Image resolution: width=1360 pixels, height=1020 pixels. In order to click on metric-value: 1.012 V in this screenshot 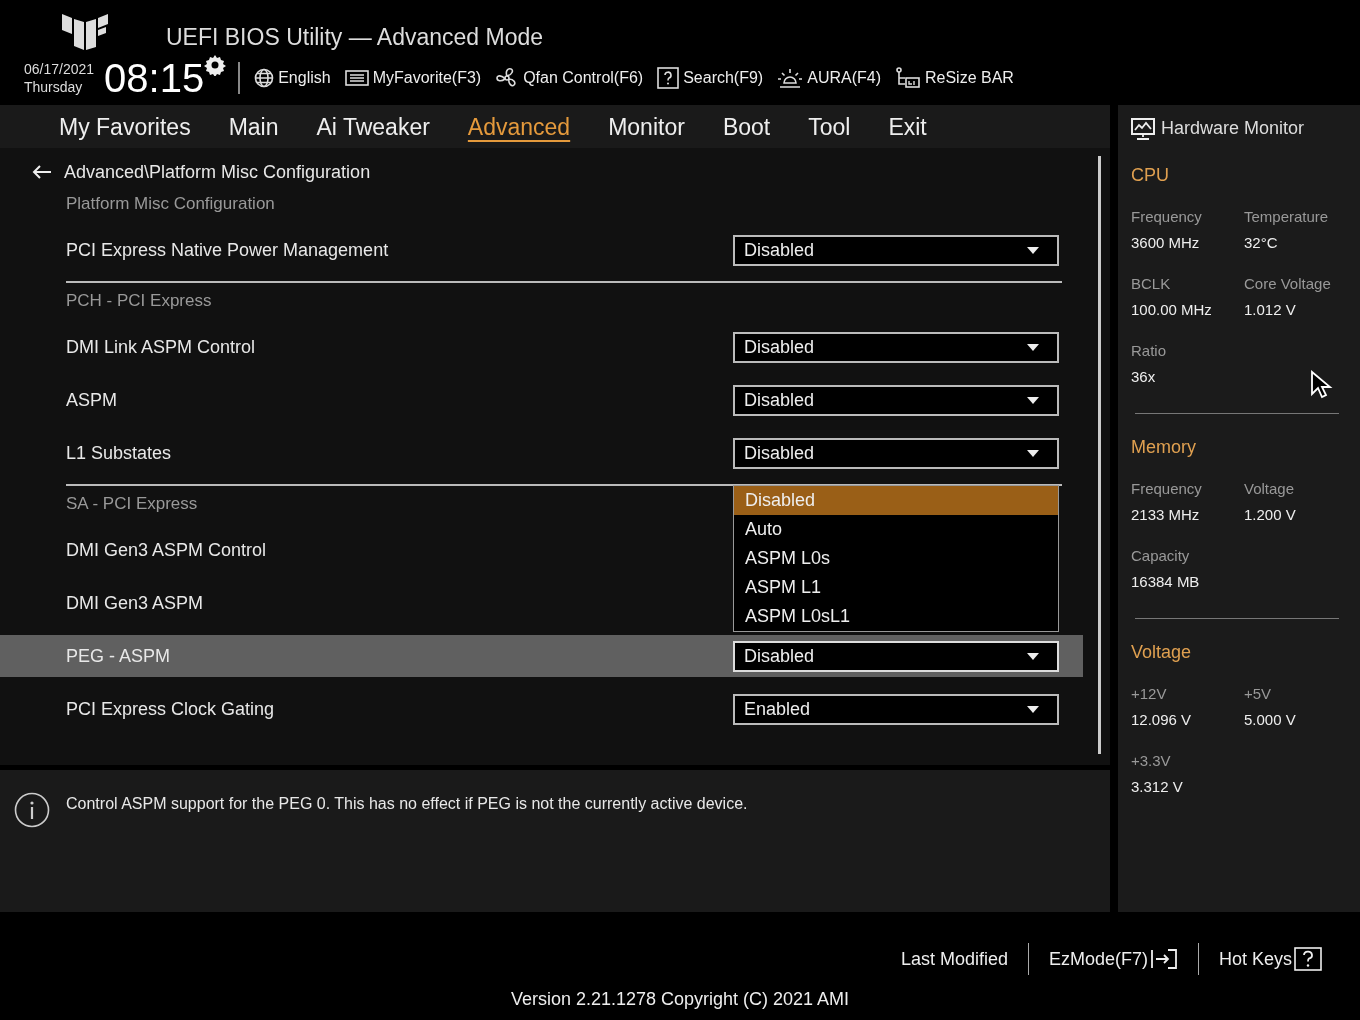, I will do `click(1270, 310)`.